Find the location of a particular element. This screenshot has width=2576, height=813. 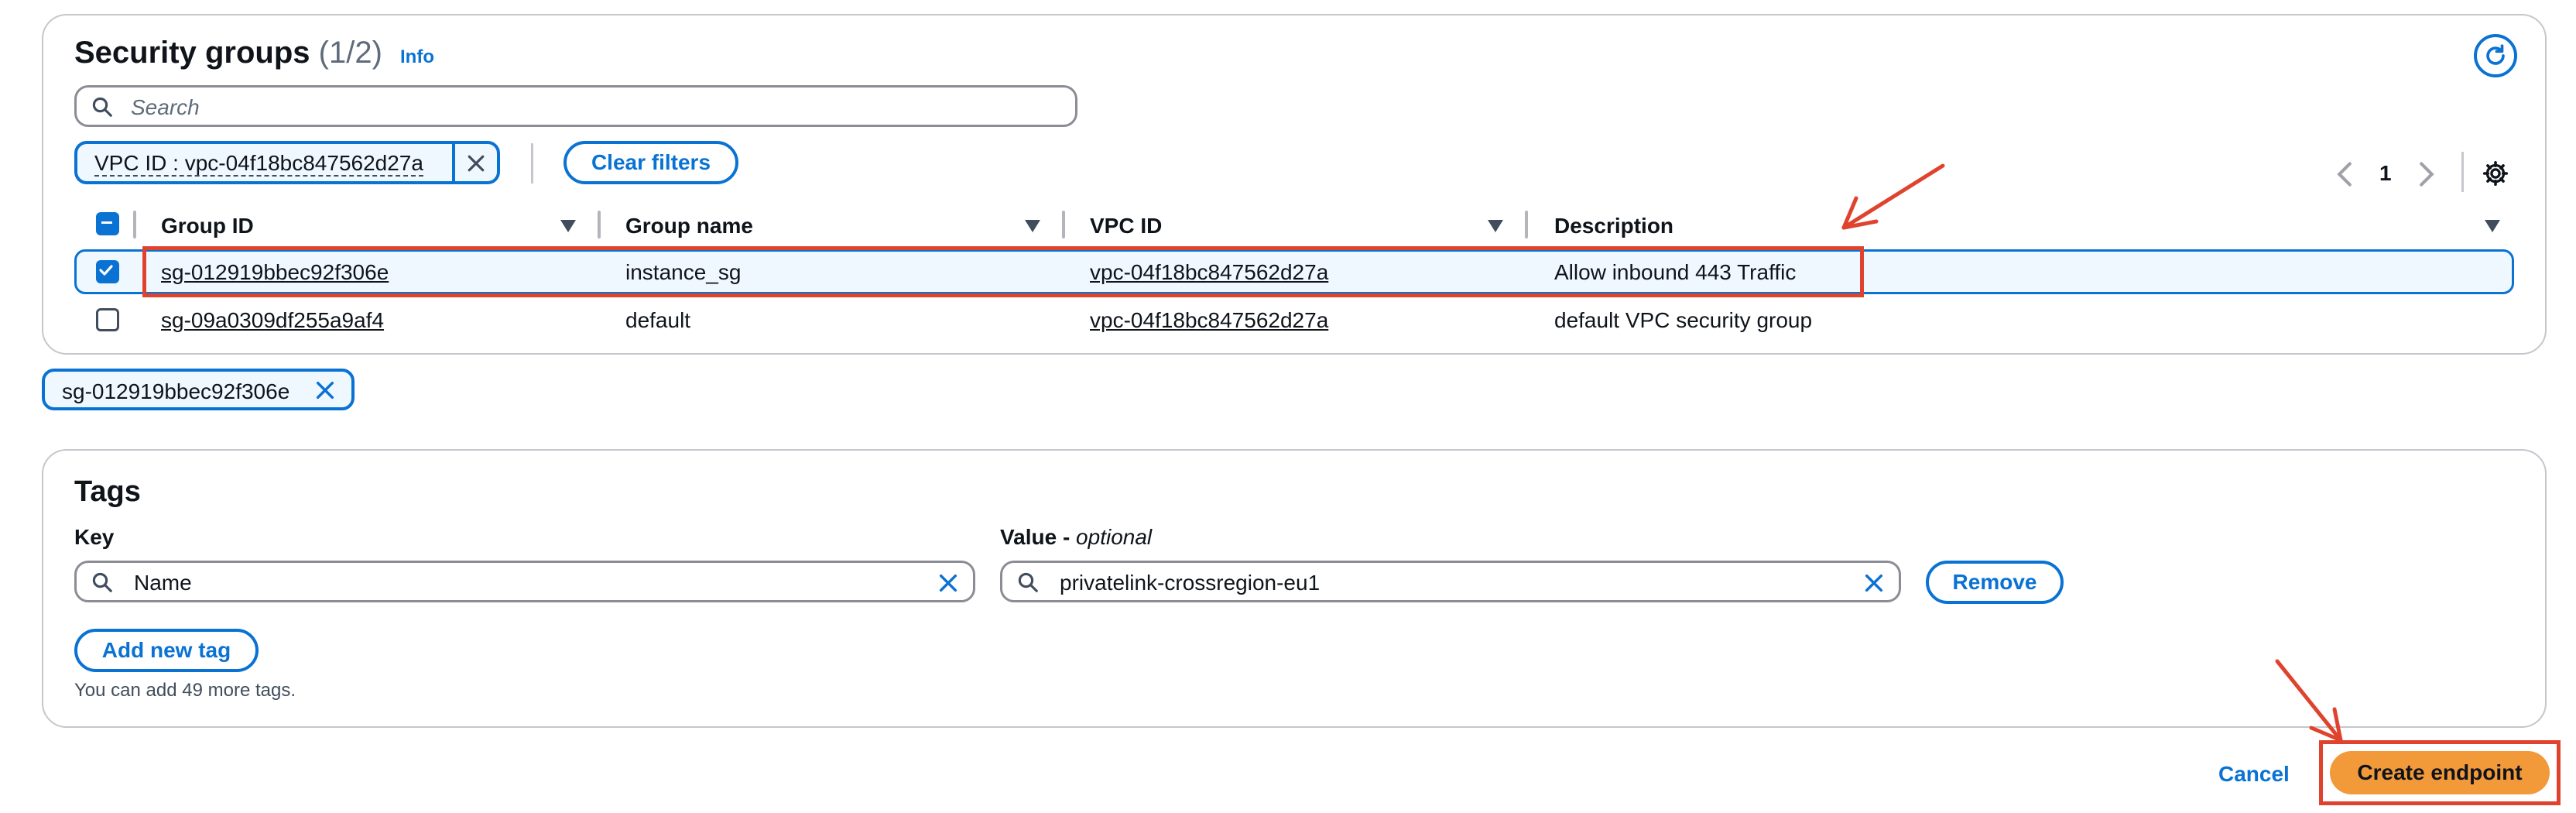

selected-token: sg-012919bbec92f306e is located at coordinates (198, 389).